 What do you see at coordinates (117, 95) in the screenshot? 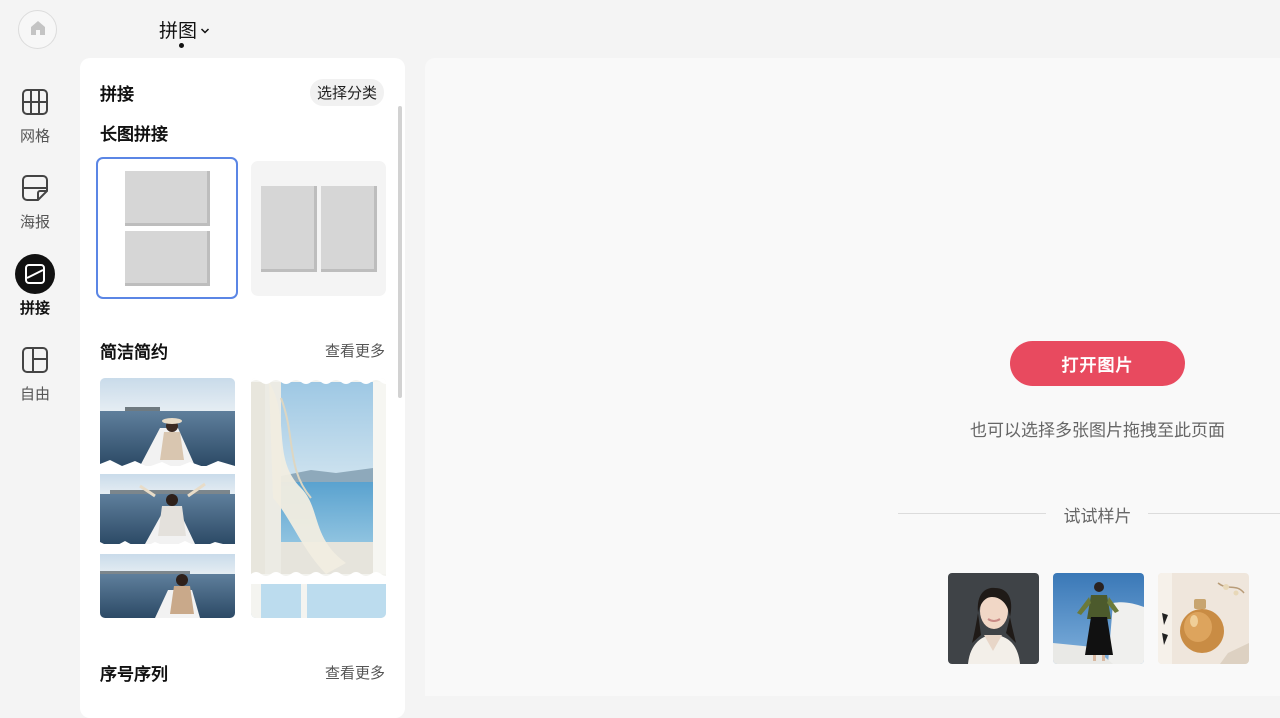
I see `panel-title: 拼接` at bounding box center [117, 95].